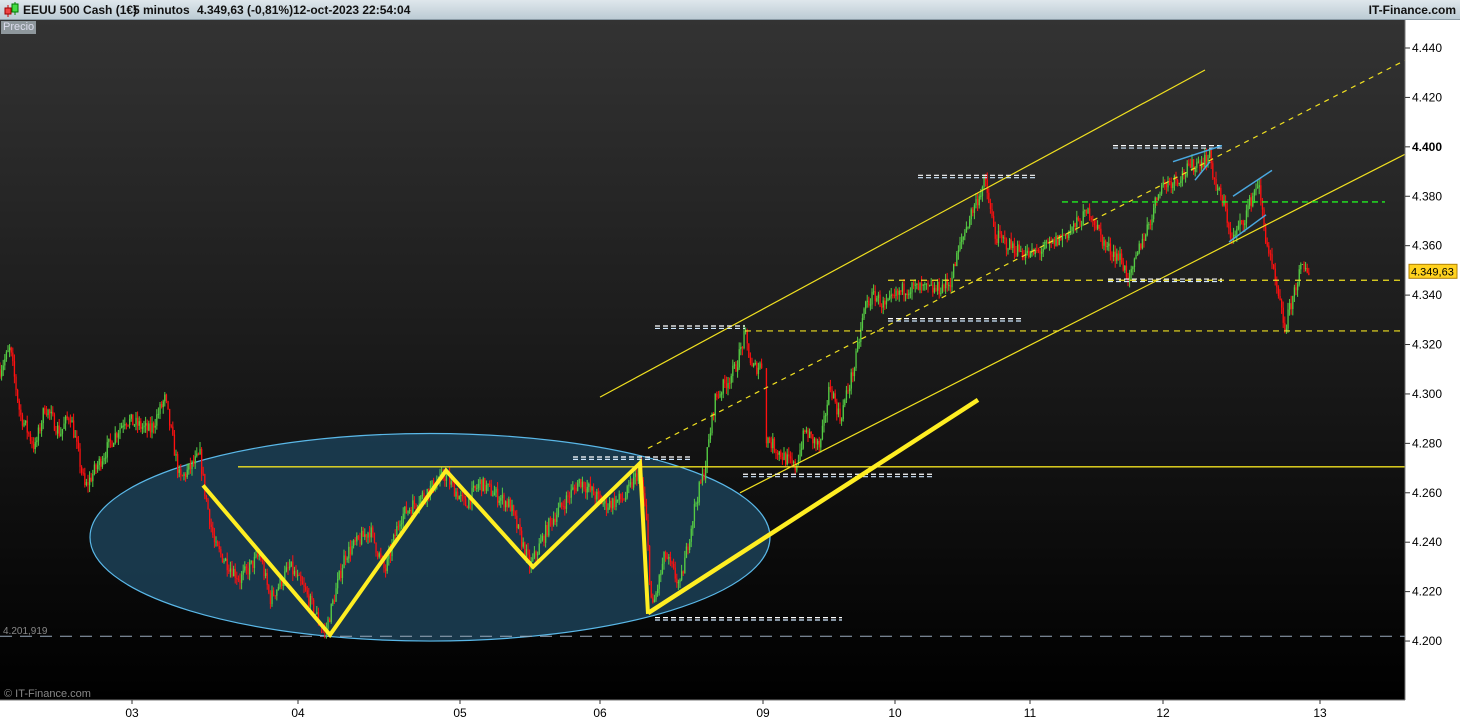 This screenshot has height=720, width=1460. What do you see at coordinates (1433, 271) in the screenshot?
I see `last-price-tag: 4.349,63` at bounding box center [1433, 271].